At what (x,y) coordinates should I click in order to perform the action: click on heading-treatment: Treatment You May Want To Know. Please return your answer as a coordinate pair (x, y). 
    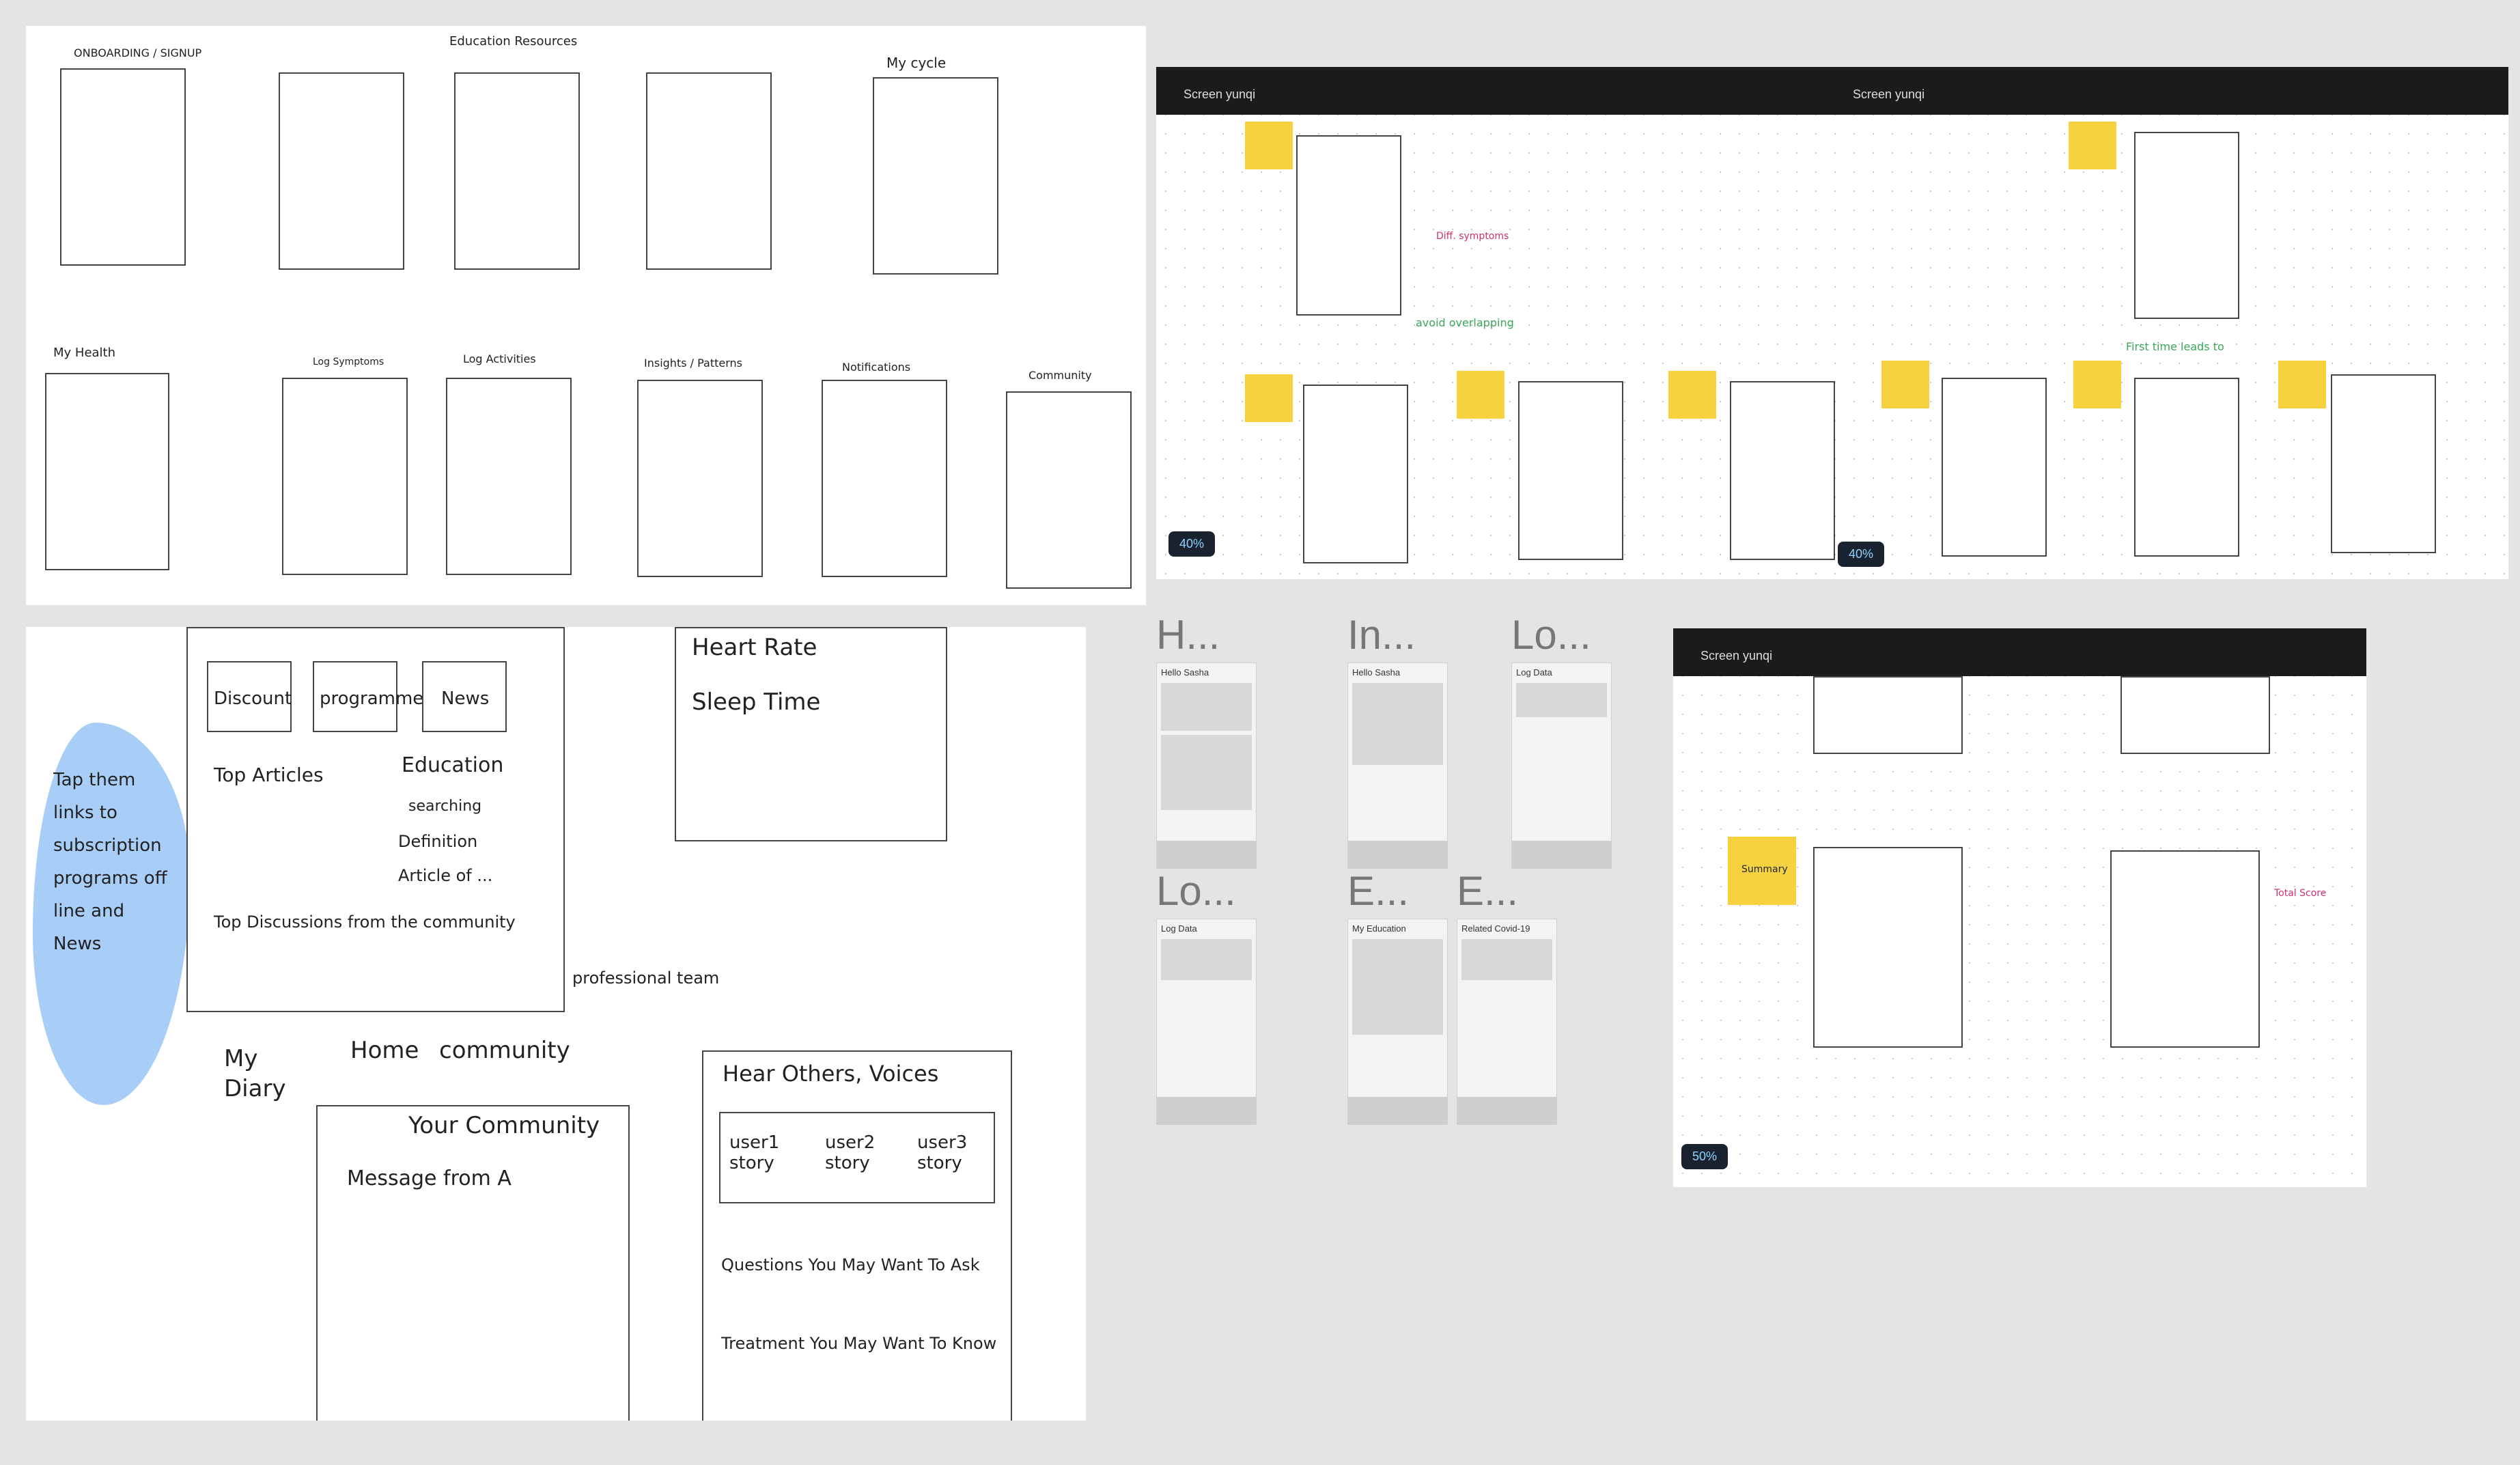
    Looking at the image, I should click on (859, 1343).